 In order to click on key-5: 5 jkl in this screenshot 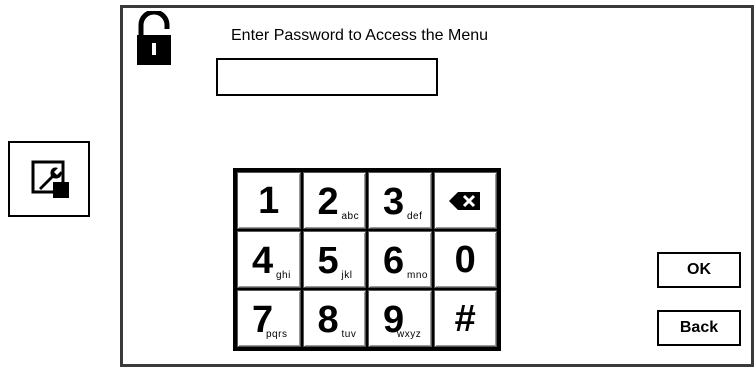, I will do `click(334, 259)`.